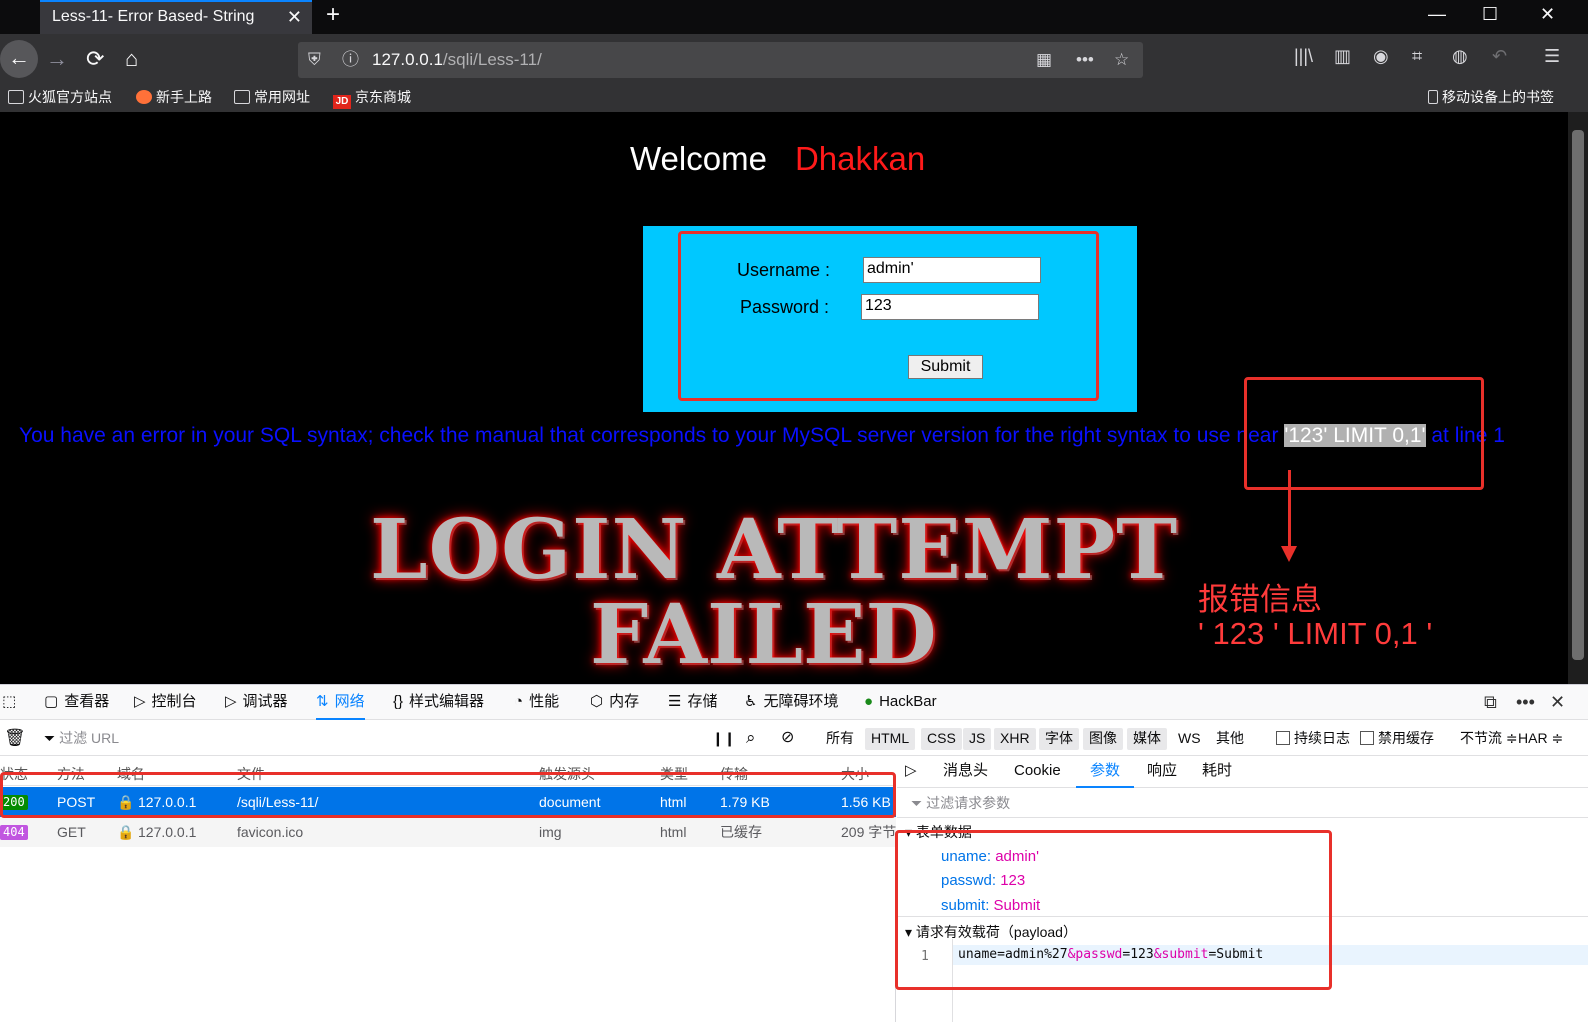 The width and height of the screenshot is (1588, 1022). I want to click on window-close-icon: ✕, so click(1547, 14).